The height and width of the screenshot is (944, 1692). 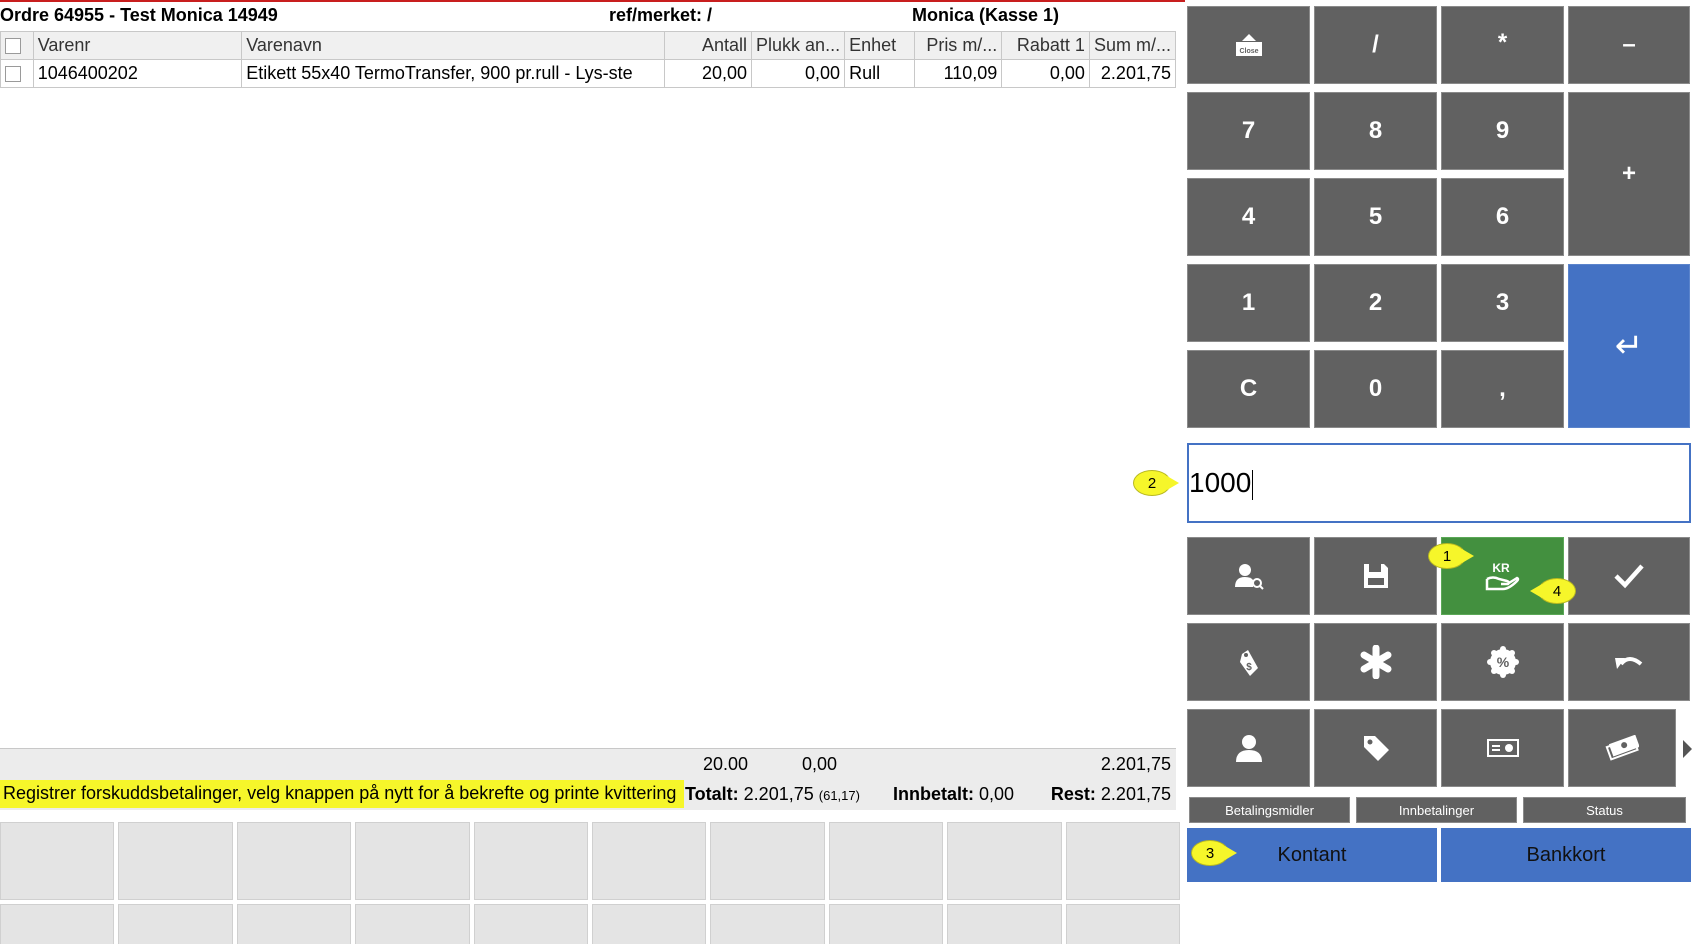 I want to click on price-tag-button: $, so click(x=1248, y=662).